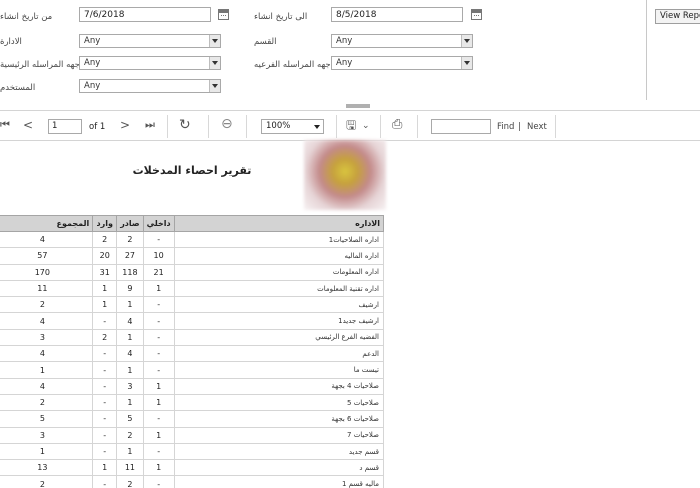 The height and width of the screenshot is (488, 700). What do you see at coordinates (192, 386) in the screenshot?
I see `table-row: 4-3 1 صلاحيات 4 بجهة` at bounding box center [192, 386].